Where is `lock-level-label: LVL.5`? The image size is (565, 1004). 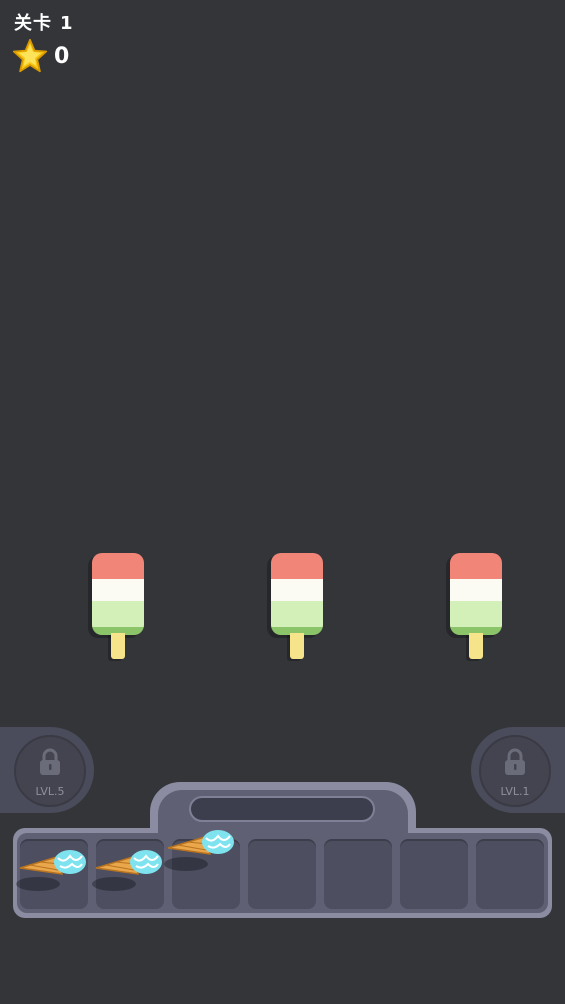
lock-level-label: LVL.5 is located at coordinates (50, 791).